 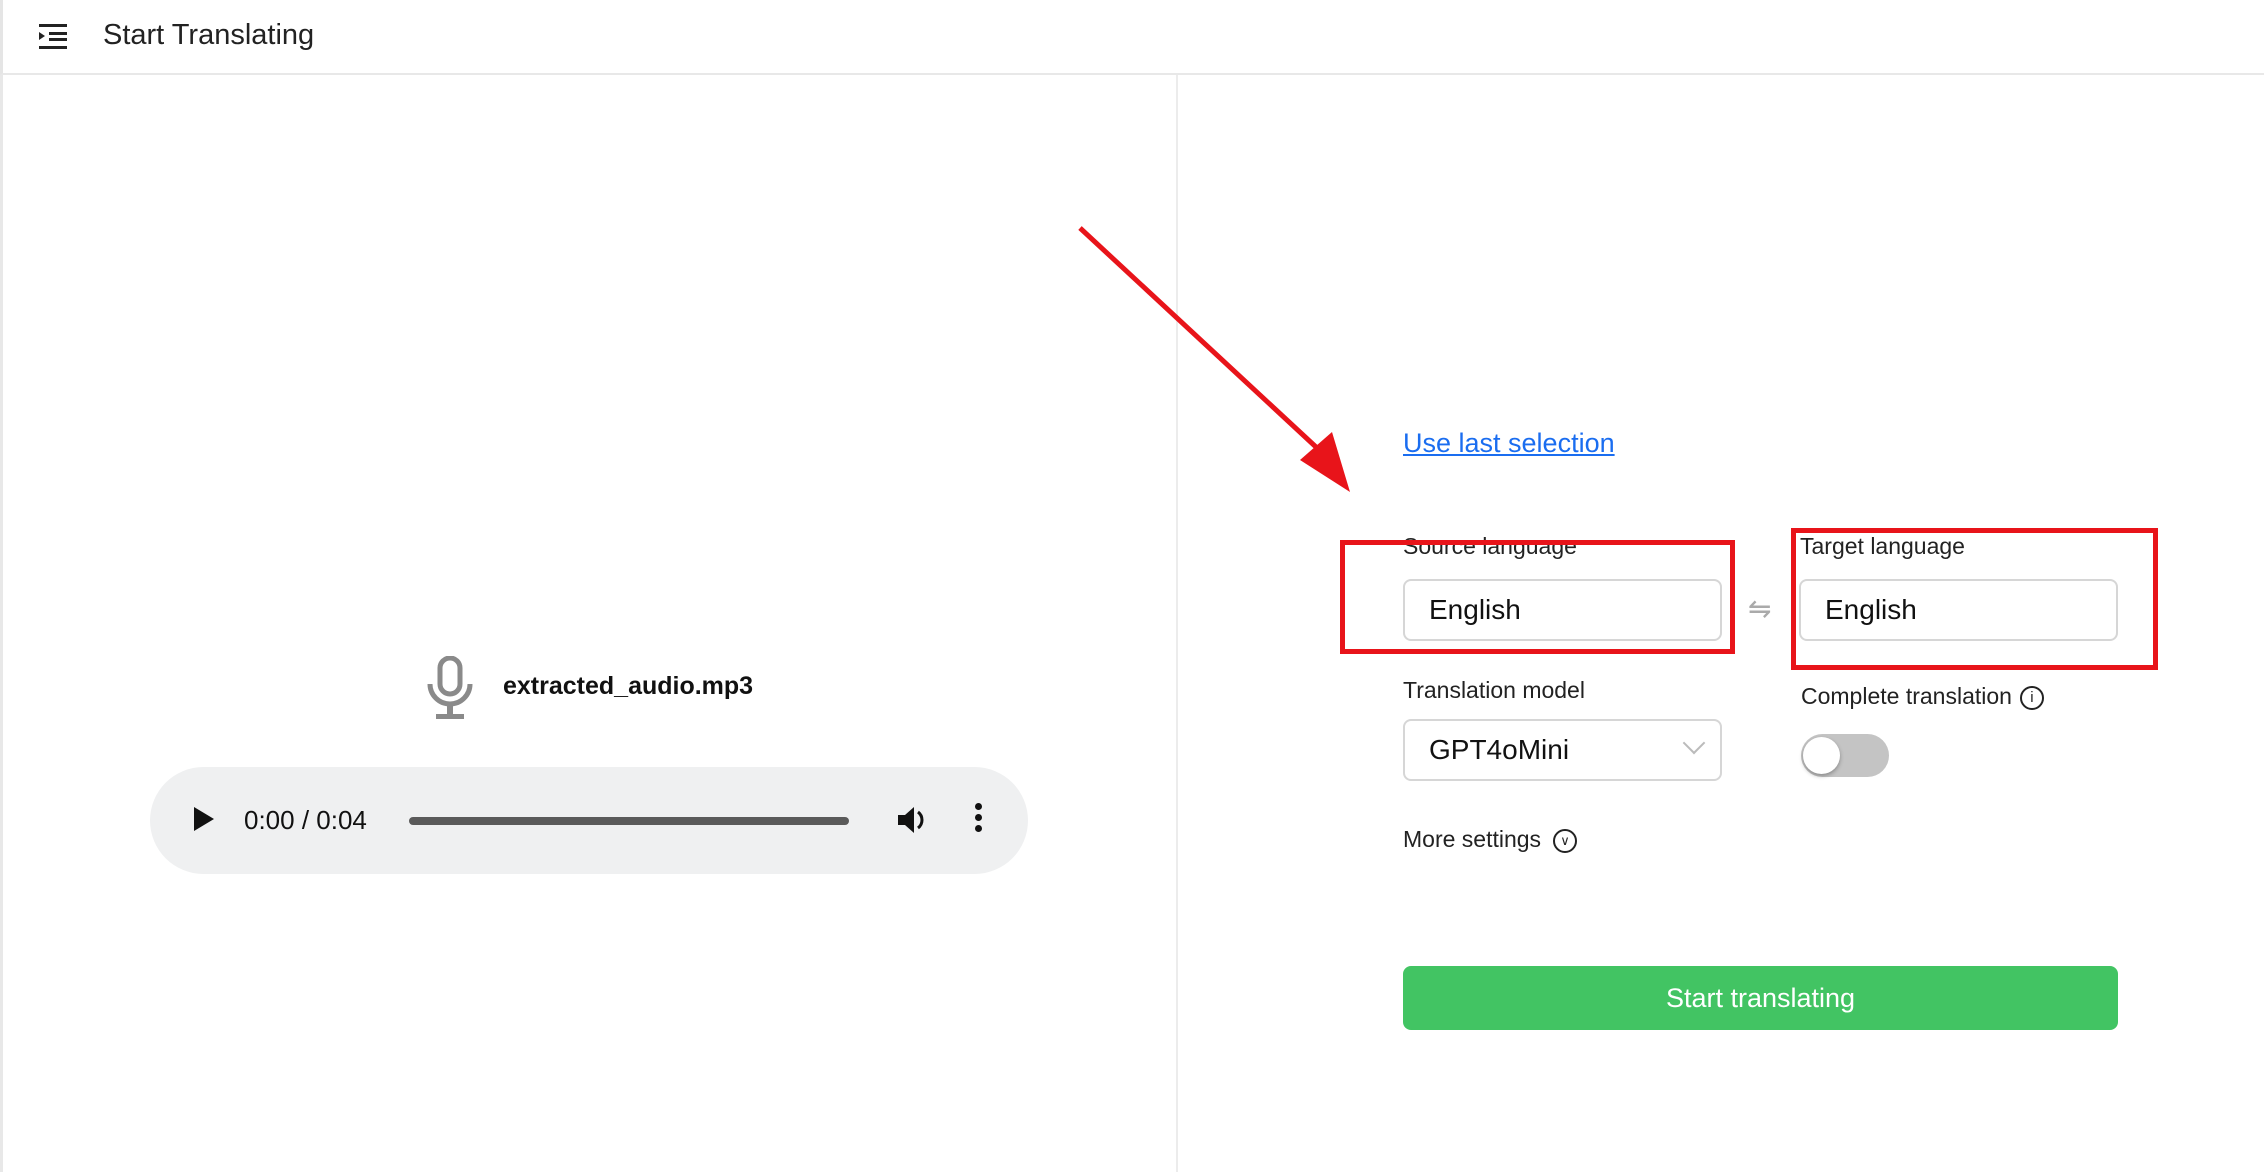 What do you see at coordinates (209, 35) in the screenshot?
I see `page-title: Start Translating` at bounding box center [209, 35].